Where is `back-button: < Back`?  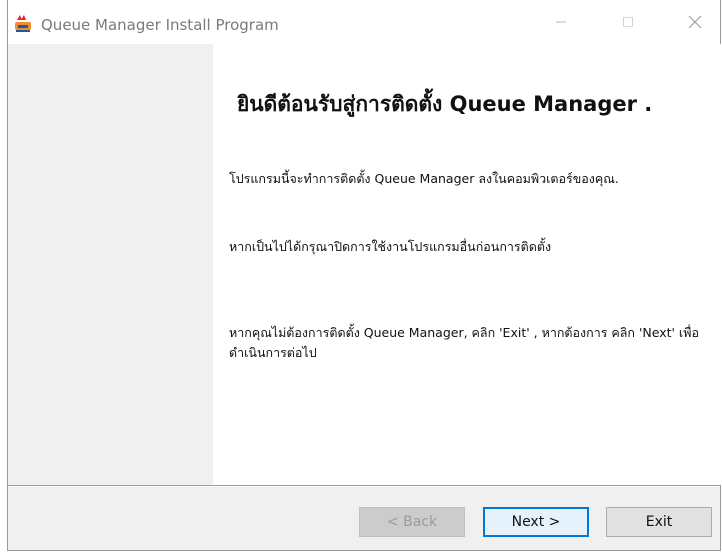 back-button: < Back is located at coordinates (412, 522).